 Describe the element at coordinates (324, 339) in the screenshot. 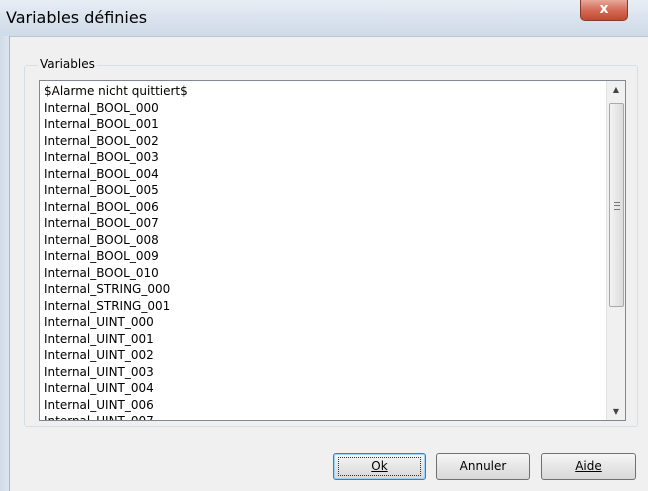

I see `list-item: Internal_UINT_001` at that location.